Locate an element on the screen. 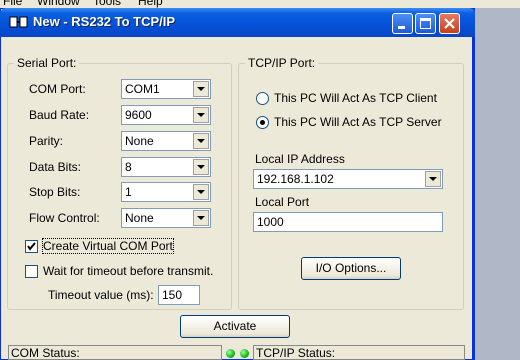 This screenshot has width=520, height=360. app-icon is located at coordinates (19, 22).